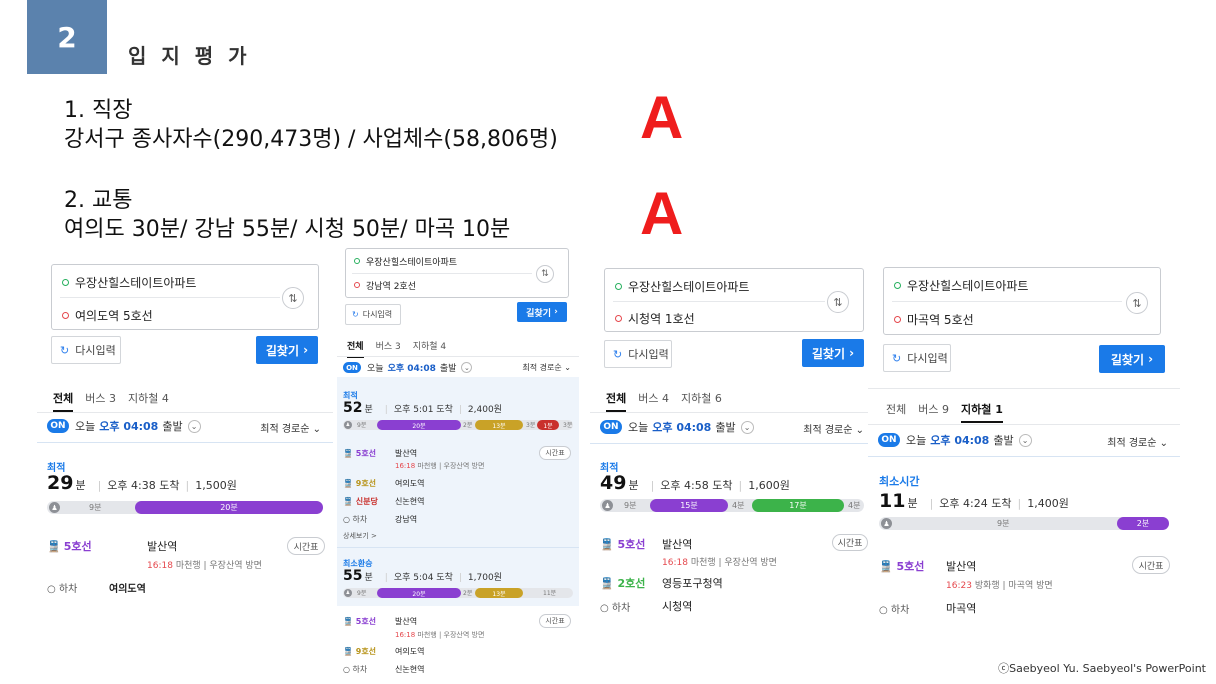 Image resolution: width=1216 pixels, height=684 pixels. I want to click on seg-time: 20분, so click(229, 507).